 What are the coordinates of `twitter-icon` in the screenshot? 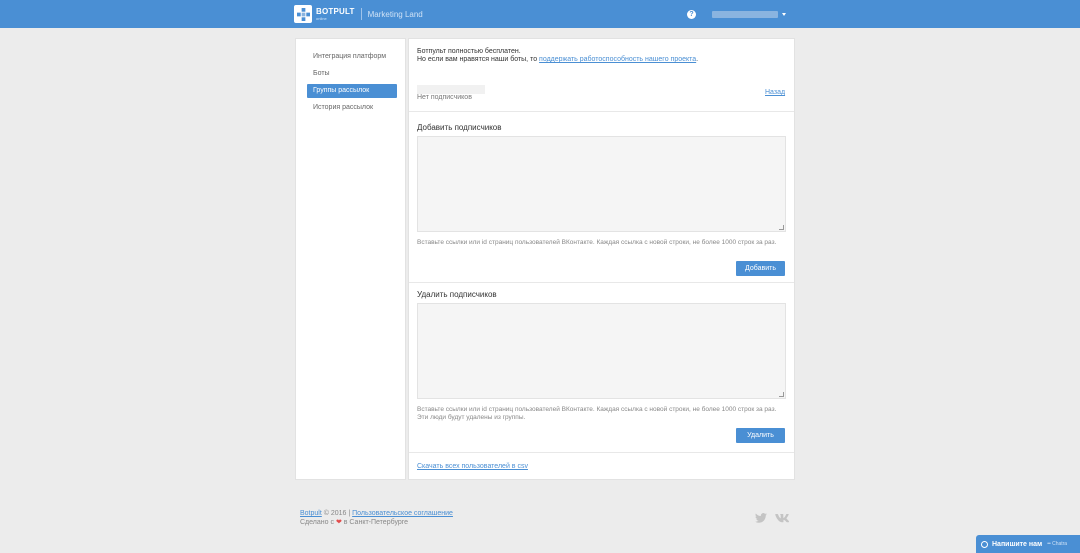 It's located at (761, 518).